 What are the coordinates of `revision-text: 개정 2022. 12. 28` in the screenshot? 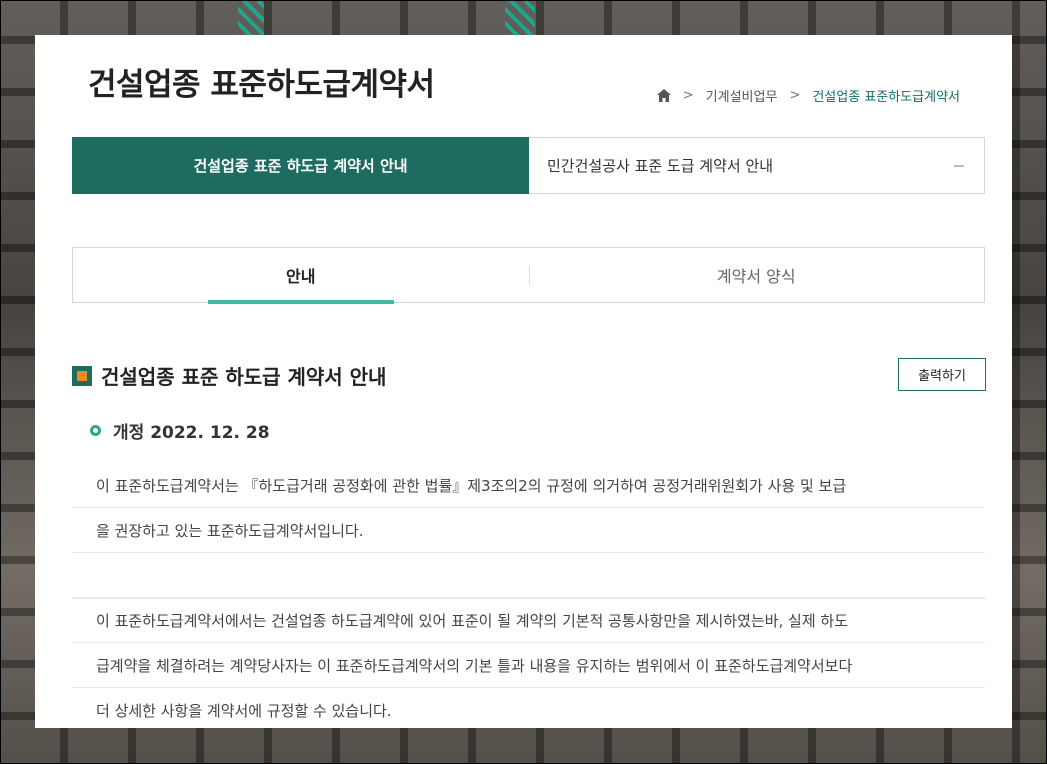 It's located at (191, 433).